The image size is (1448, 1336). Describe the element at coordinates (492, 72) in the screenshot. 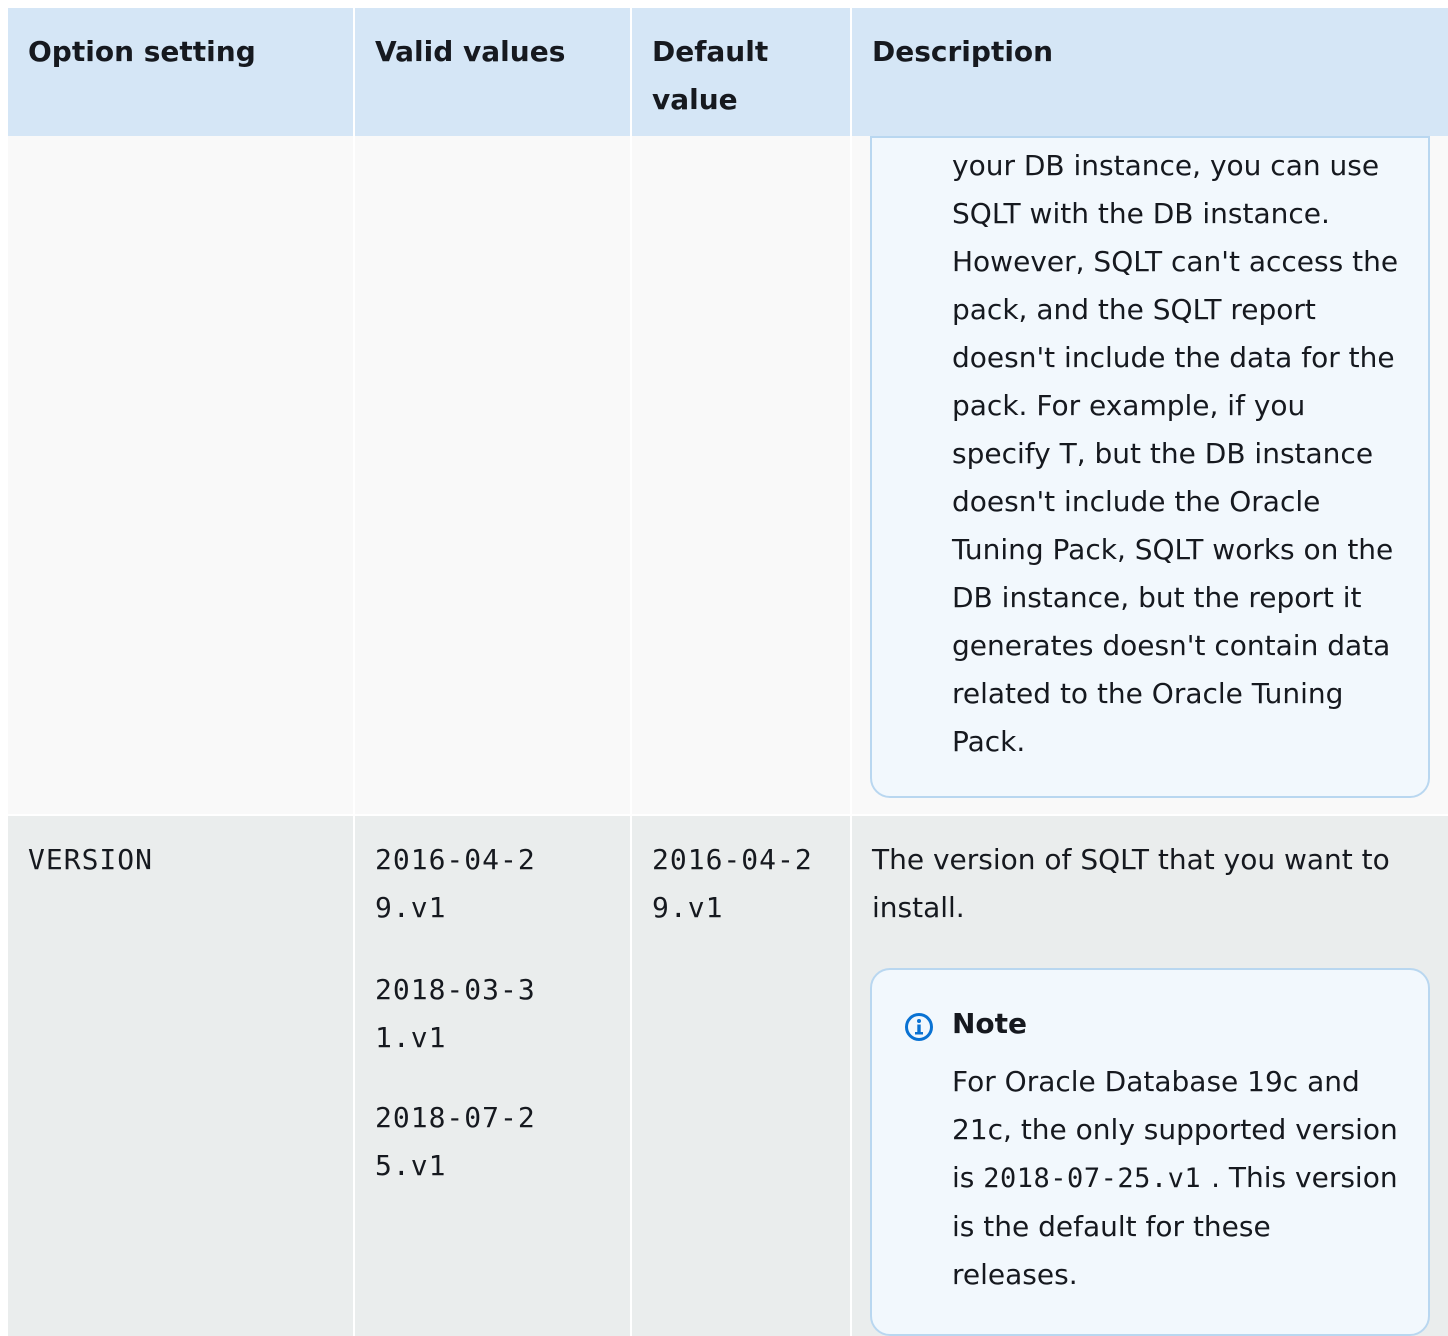

I see `header-valid-values: Valid values` at that location.